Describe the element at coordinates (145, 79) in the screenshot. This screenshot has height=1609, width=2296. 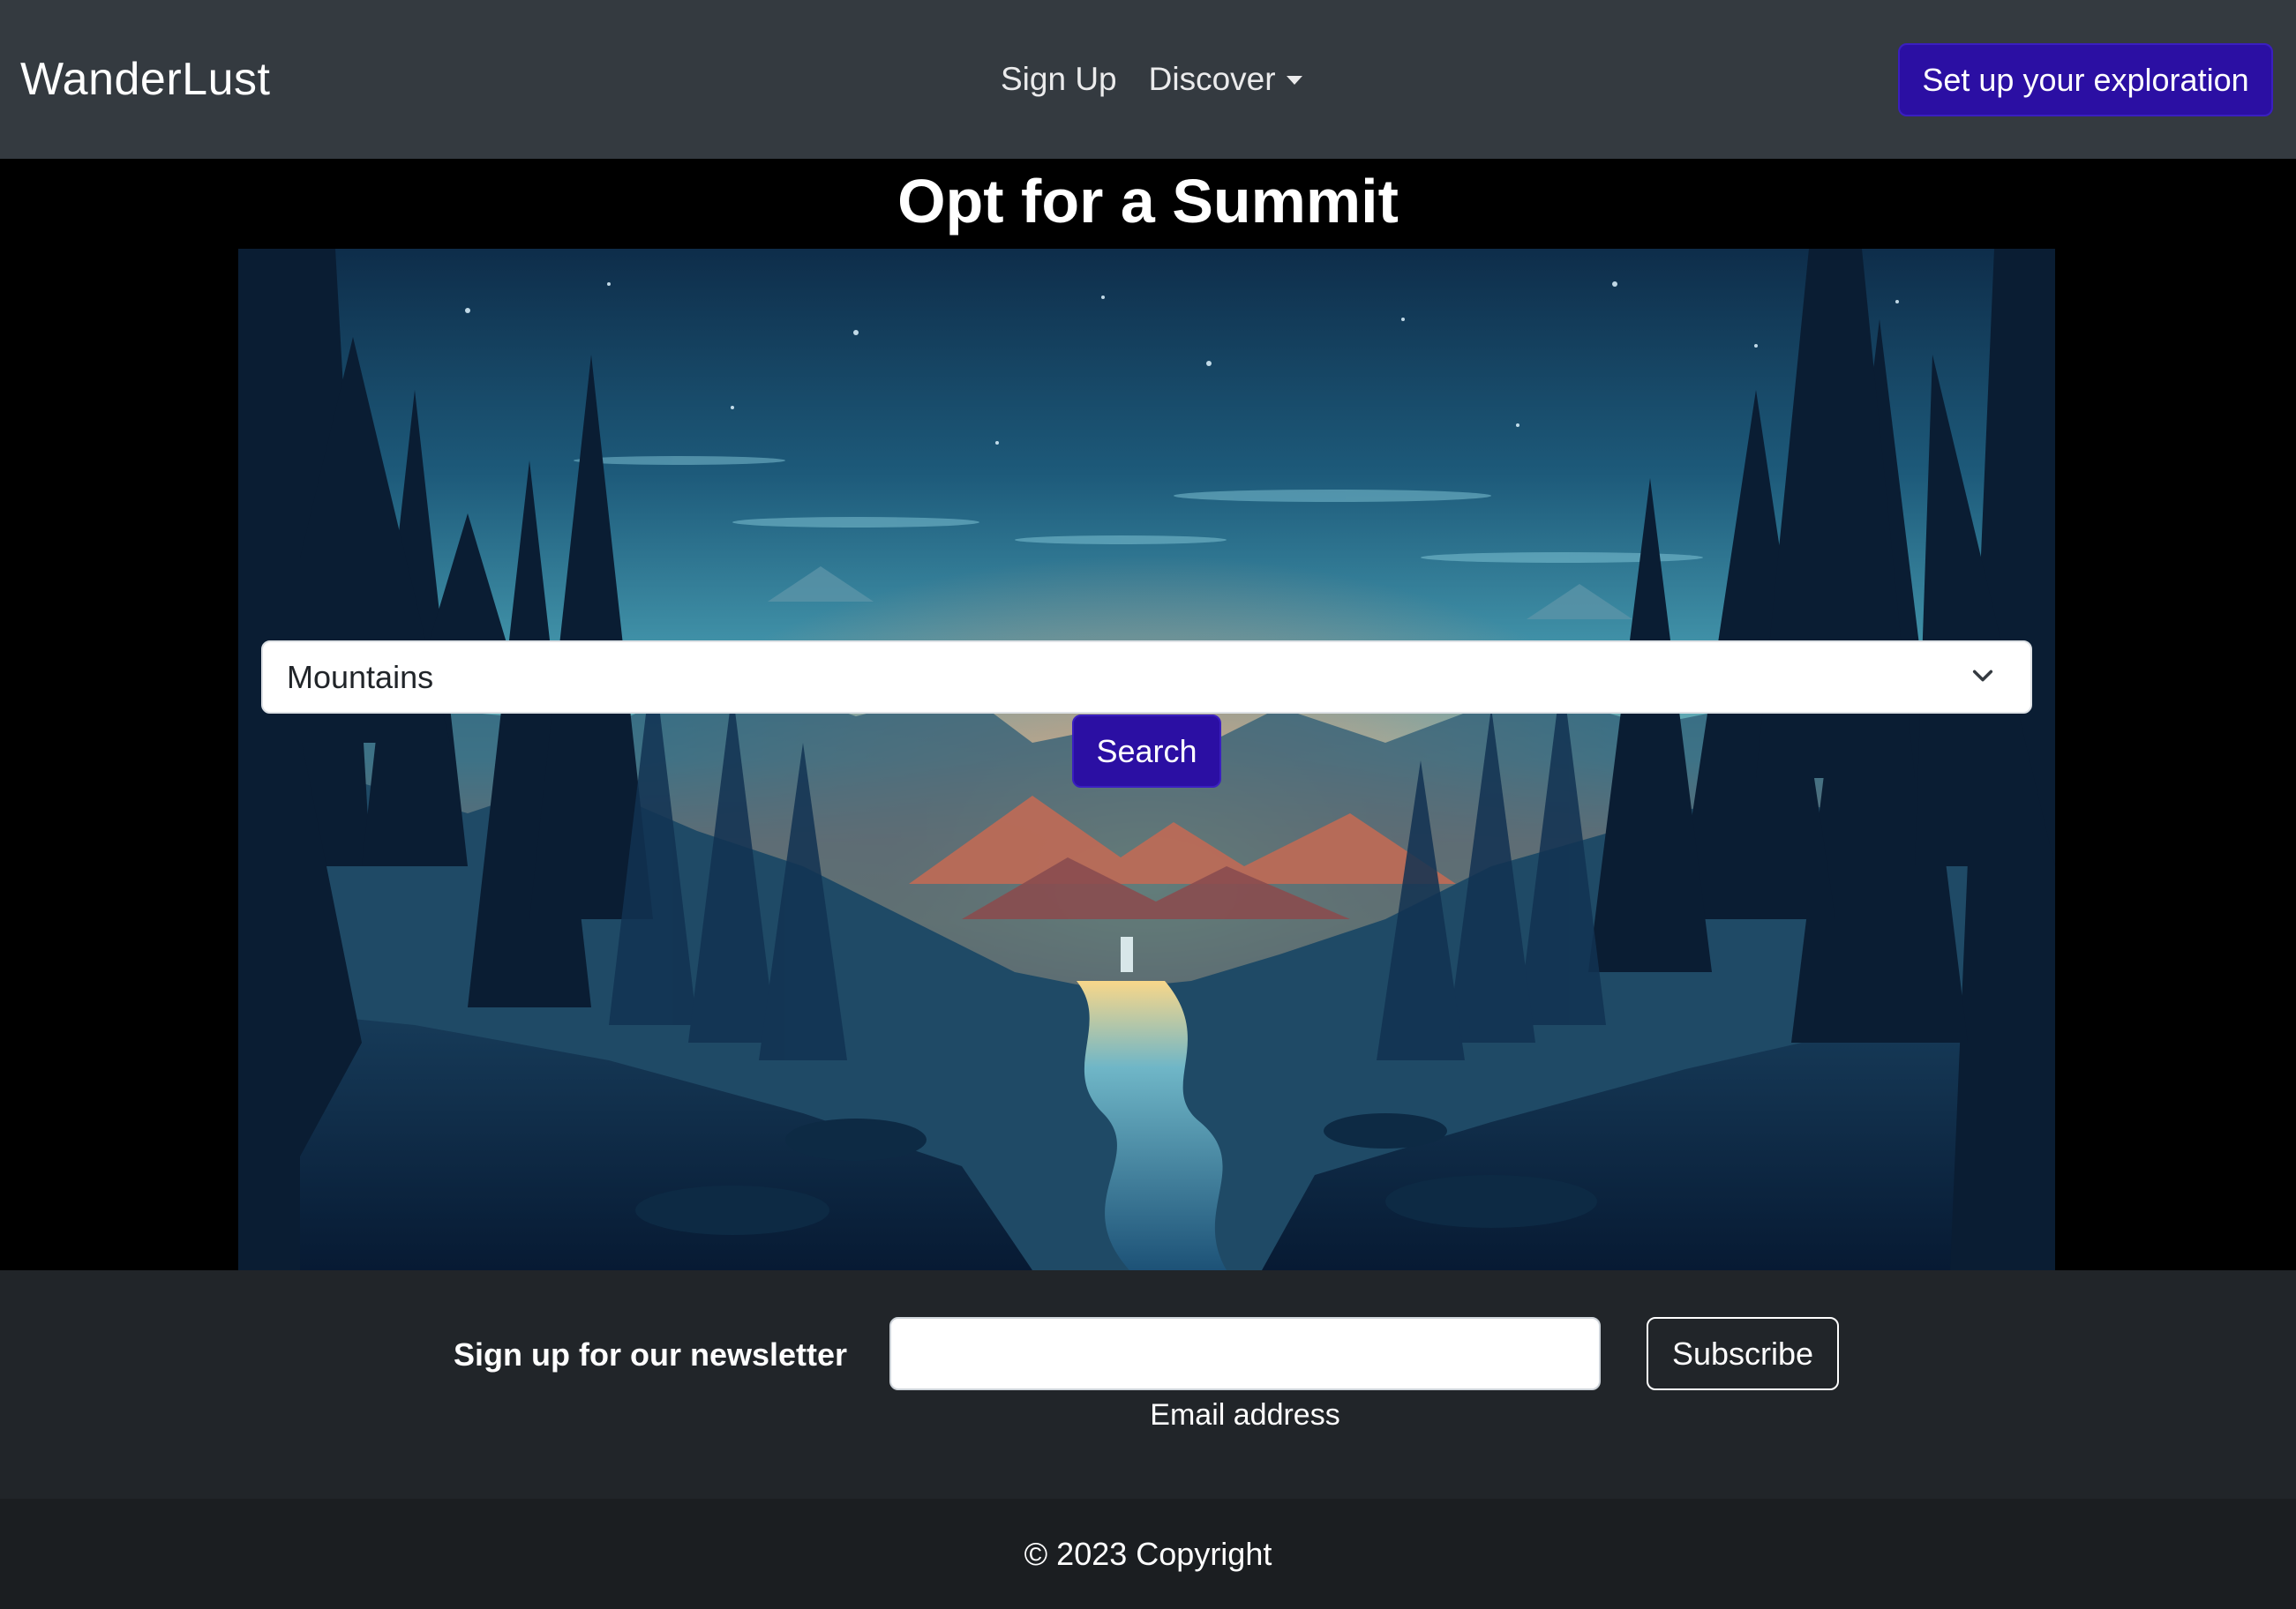
I see `brand-logo: WanderLust` at that location.